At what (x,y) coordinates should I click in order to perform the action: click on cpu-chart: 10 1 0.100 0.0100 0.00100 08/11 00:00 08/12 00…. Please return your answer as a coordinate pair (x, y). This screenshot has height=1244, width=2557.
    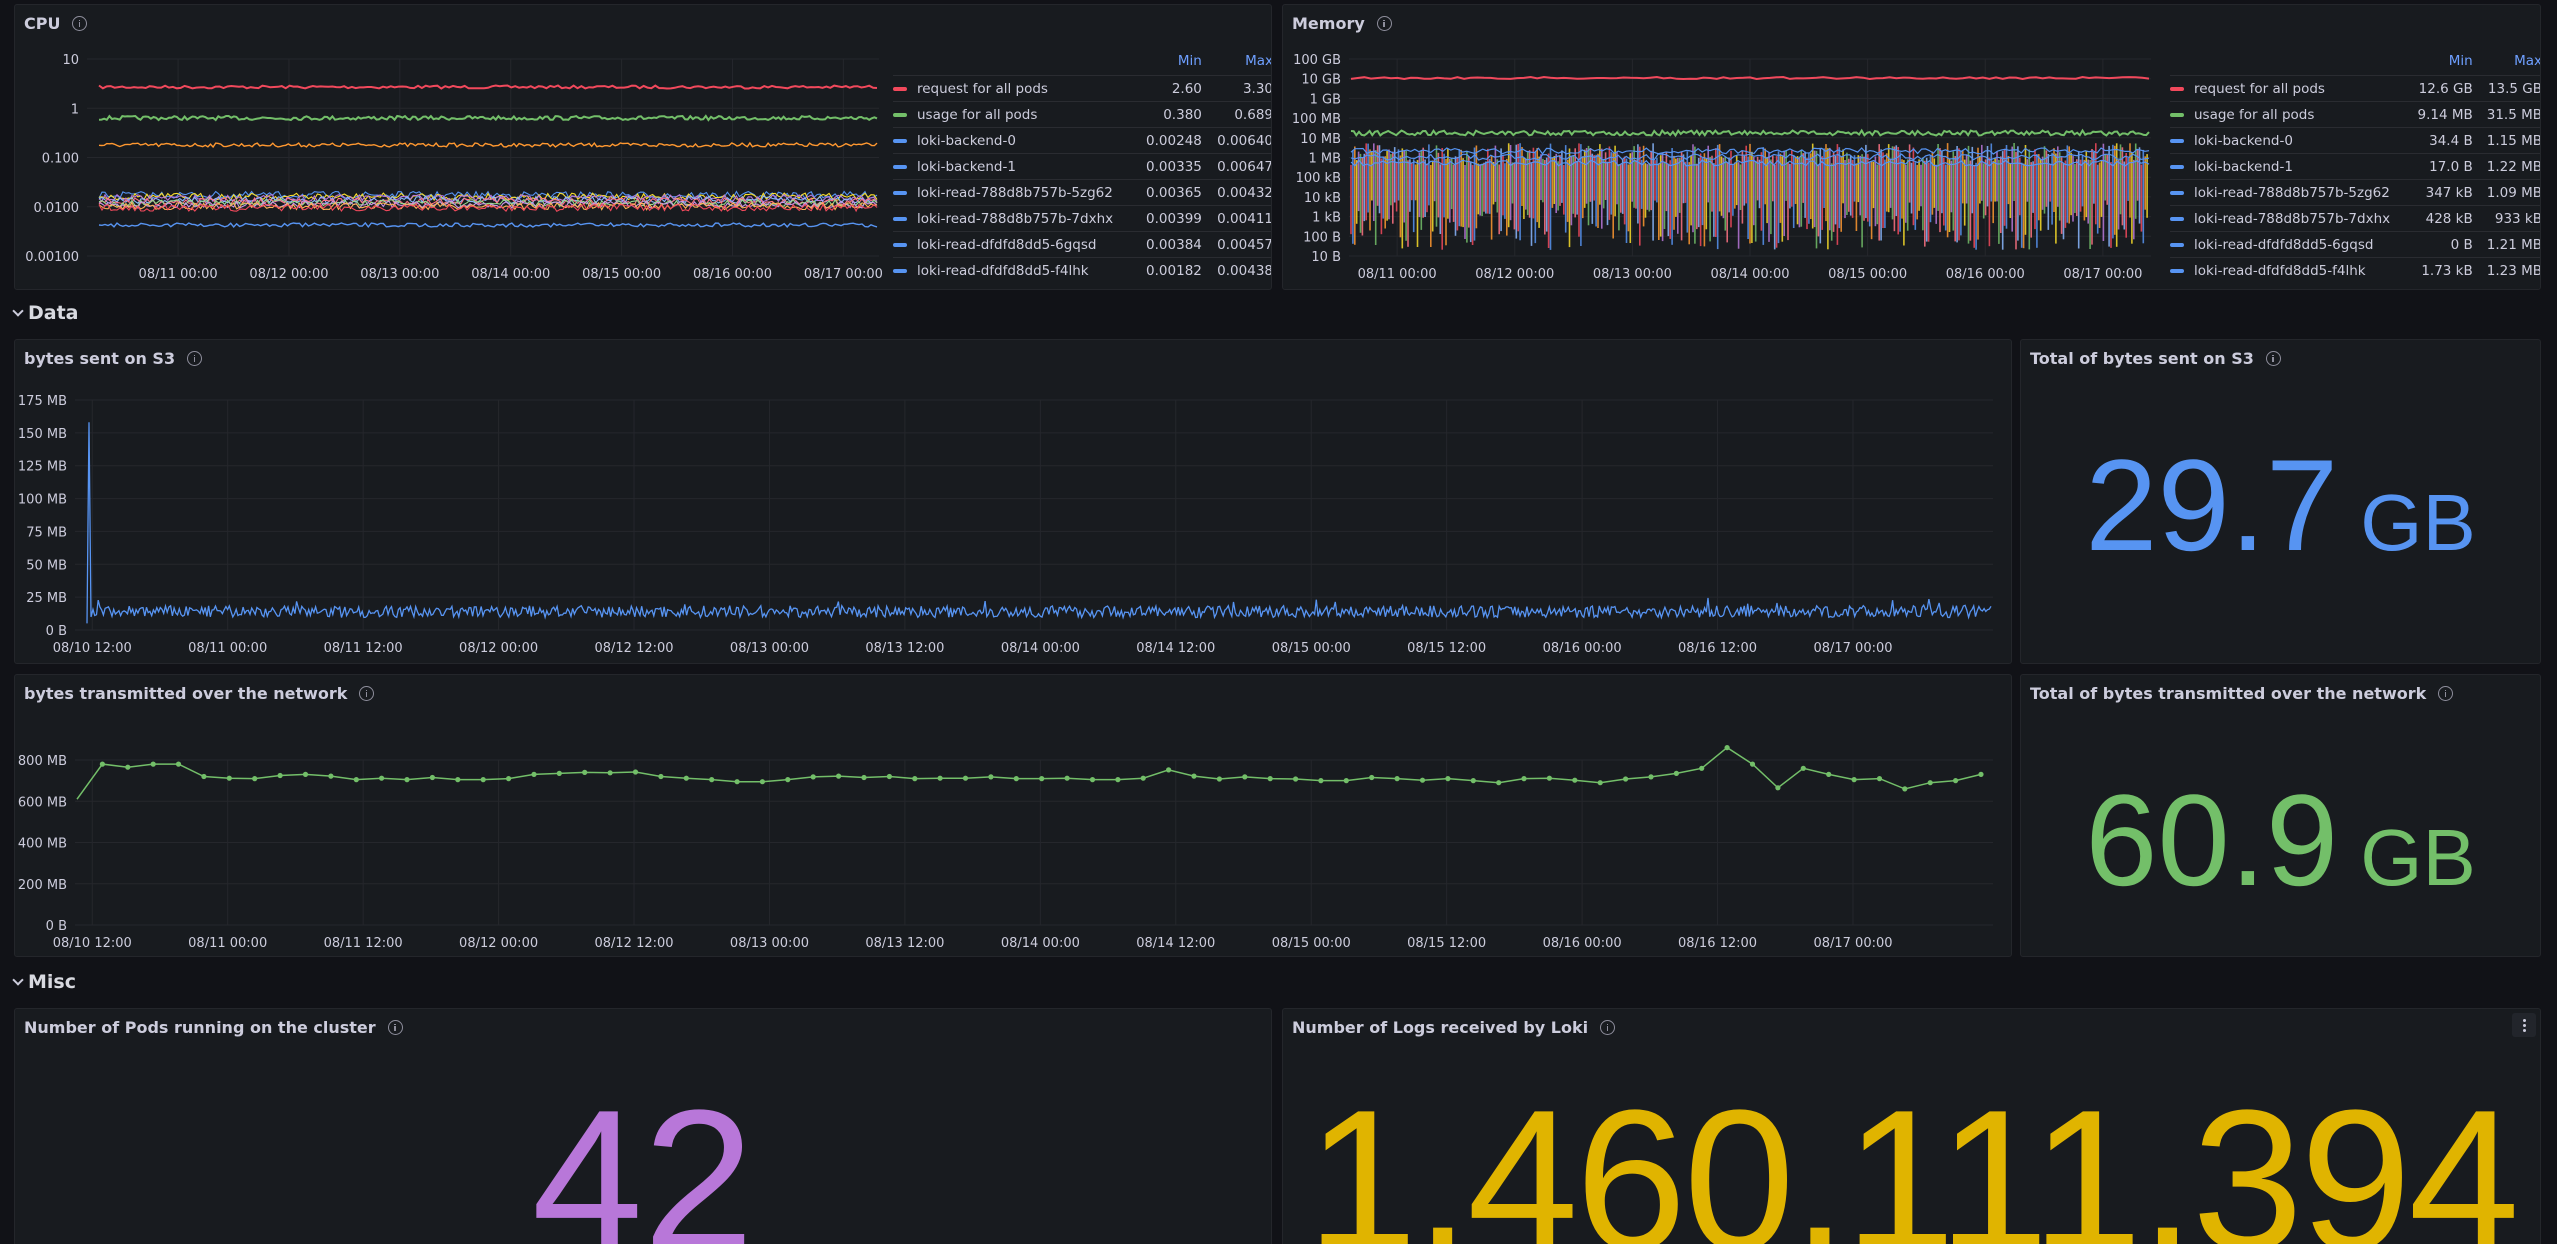
    Looking at the image, I should click on (460, 147).